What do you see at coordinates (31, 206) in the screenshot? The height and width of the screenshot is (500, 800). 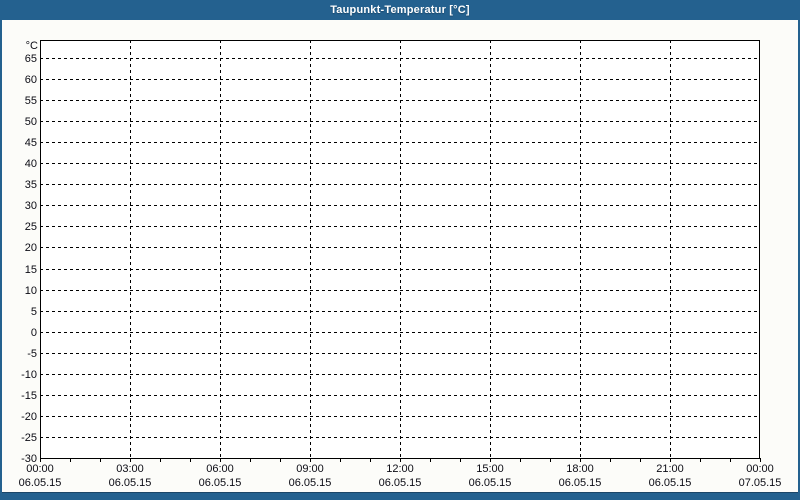 I see `y-tick-label: 30` at bounding box center [31, 206].